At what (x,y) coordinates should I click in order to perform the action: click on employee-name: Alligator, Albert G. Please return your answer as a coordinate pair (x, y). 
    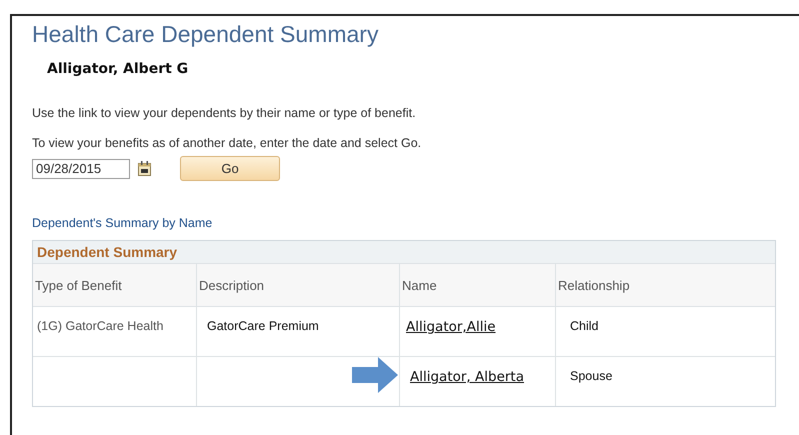
    Looking at the image, I should click on (118, 69).